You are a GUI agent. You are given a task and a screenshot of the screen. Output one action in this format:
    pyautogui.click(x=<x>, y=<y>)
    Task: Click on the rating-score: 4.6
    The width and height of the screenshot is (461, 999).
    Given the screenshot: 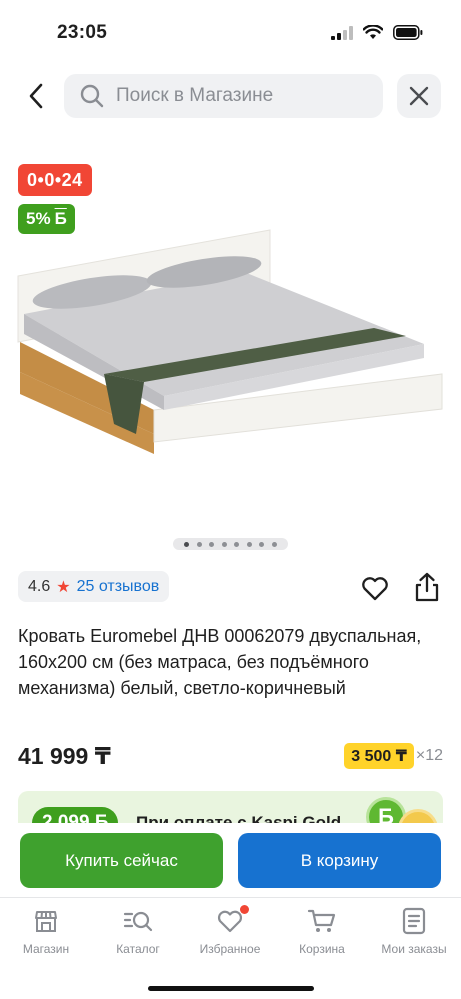 What is the action you would take?
    pyautogui.click(x=39, y=586)
    